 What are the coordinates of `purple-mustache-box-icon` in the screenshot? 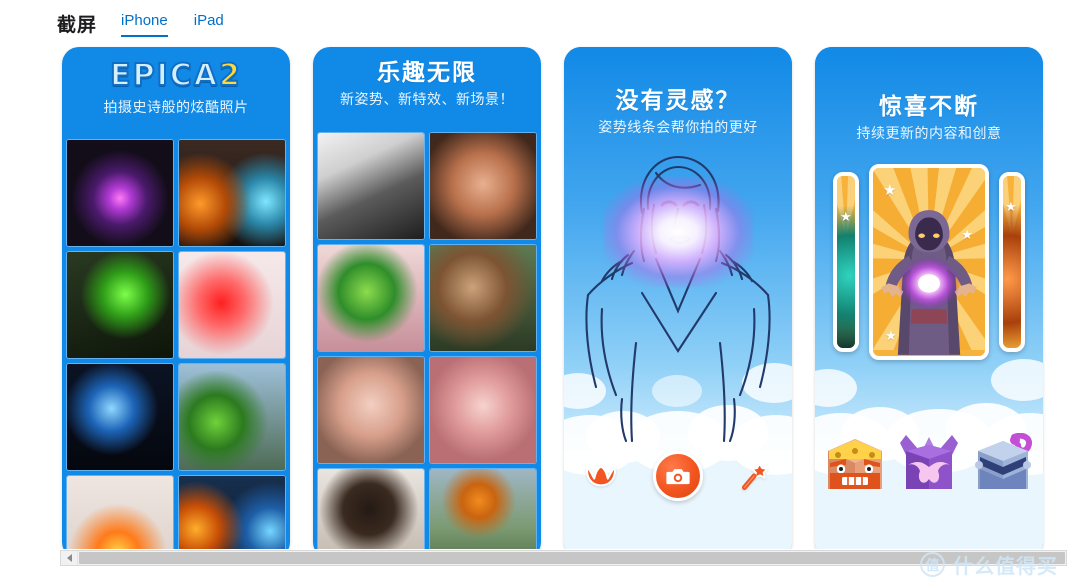 It's located at (929, 464).